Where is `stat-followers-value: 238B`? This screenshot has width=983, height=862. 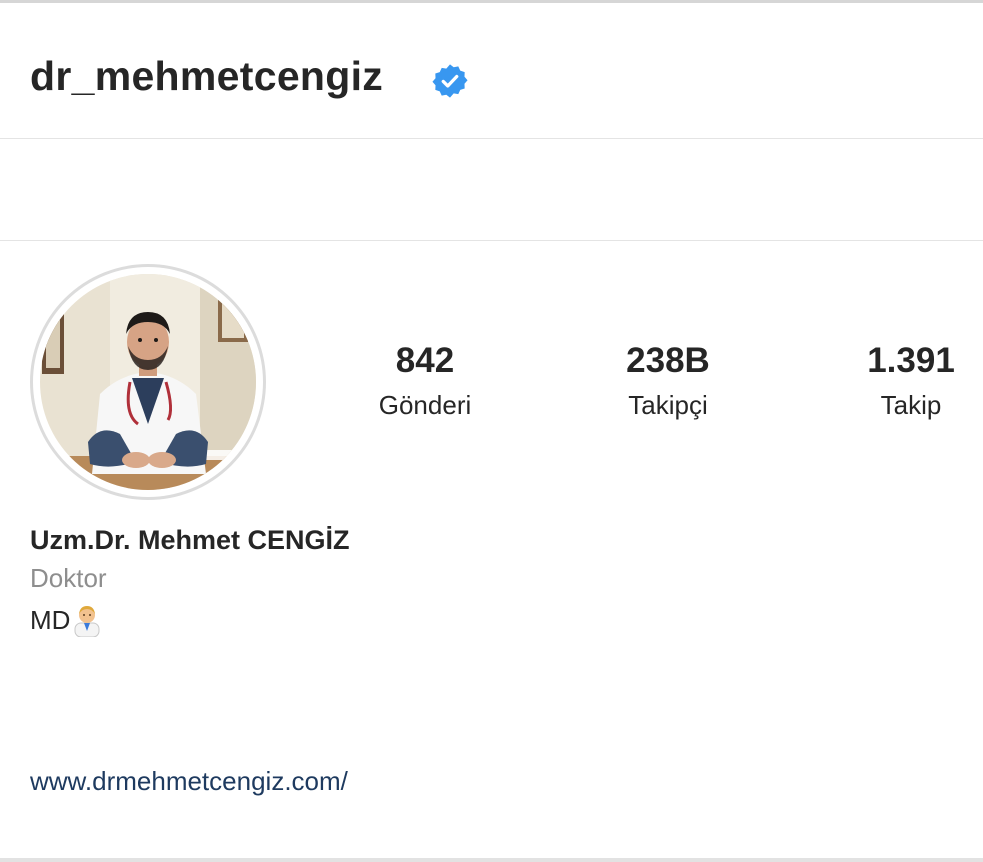
stat-followers-value: 238B is located at coordinates (668, 360).